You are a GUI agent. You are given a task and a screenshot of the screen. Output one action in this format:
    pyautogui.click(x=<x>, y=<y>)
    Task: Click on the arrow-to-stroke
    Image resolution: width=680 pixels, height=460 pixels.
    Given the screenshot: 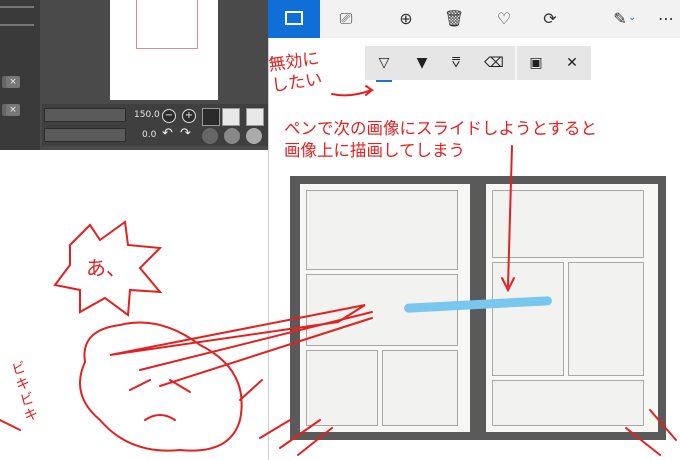 What is the action you would take?
    pyautogui.click(x=508, y=219)
    